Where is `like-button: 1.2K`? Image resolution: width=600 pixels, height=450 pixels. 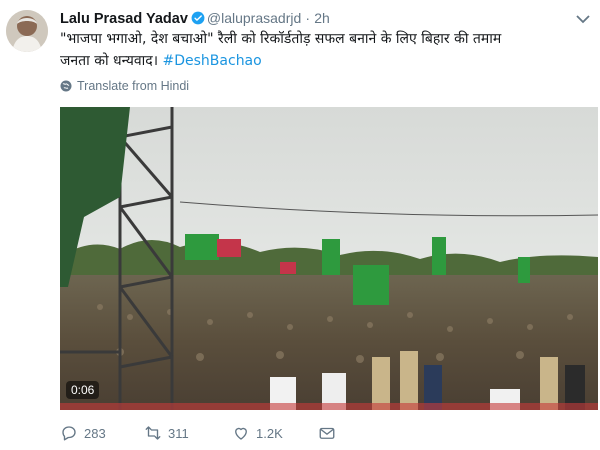 like-button: 1.2K is located at coordinates (257, 433).